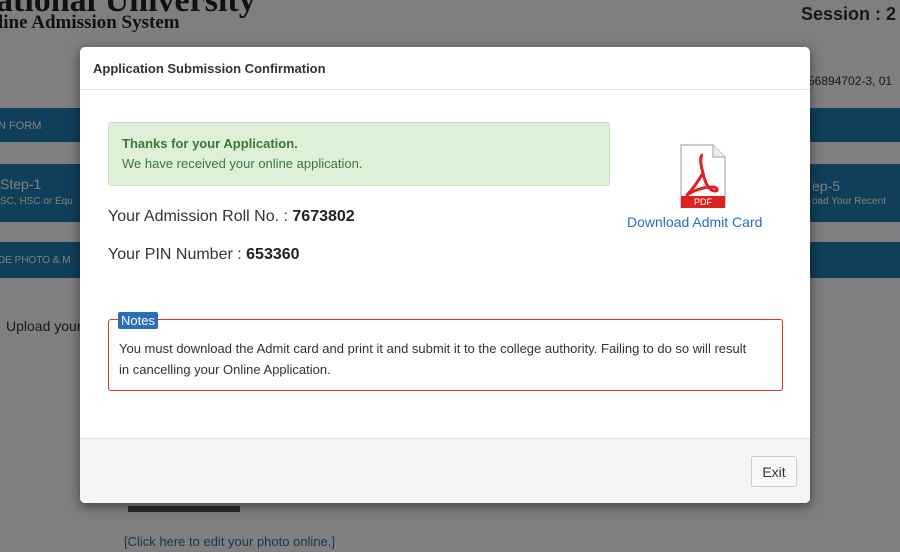  I want to click on roll-value: 7673802, so click(323, 216).